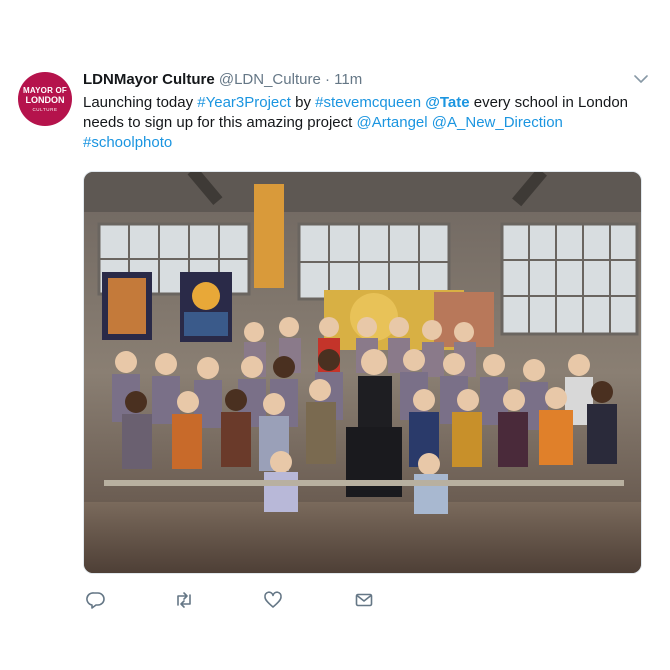 This screenshot has height=670, width=670. What do you see at coordinates (236, 600) in the screenshot?
I see `tweet-actions` at bounding box center [236, 600].